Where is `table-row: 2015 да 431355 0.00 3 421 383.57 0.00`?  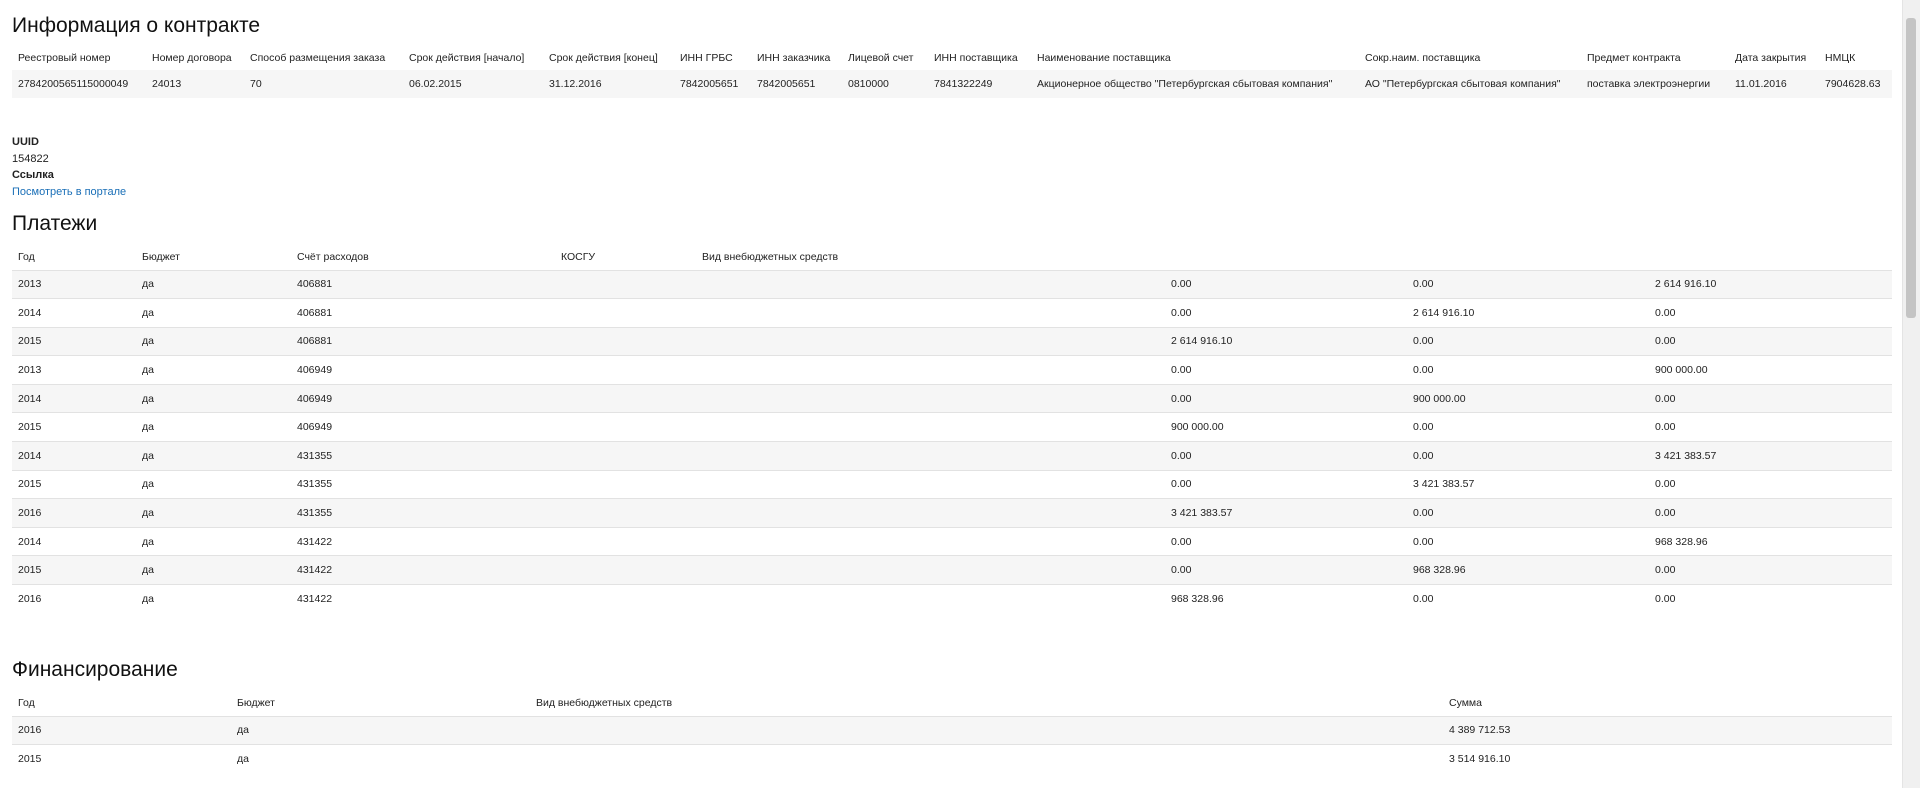 table-row: 2015 да 431355 0.00 3 421 383.57 0.00 is located at coordinates (952, 484).